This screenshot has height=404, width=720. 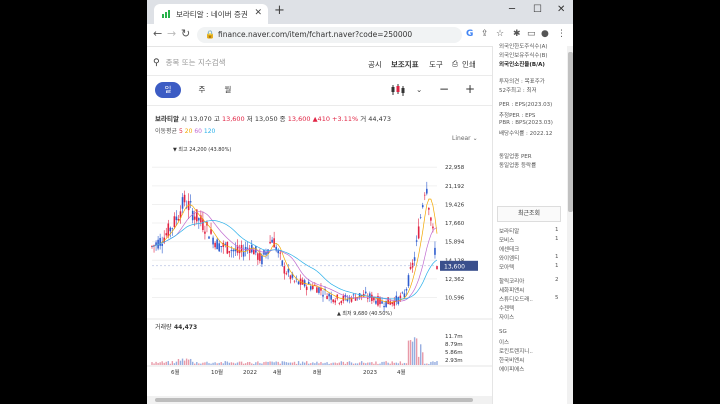 I want to click on google-icon: G, so click(x=469, y=34).